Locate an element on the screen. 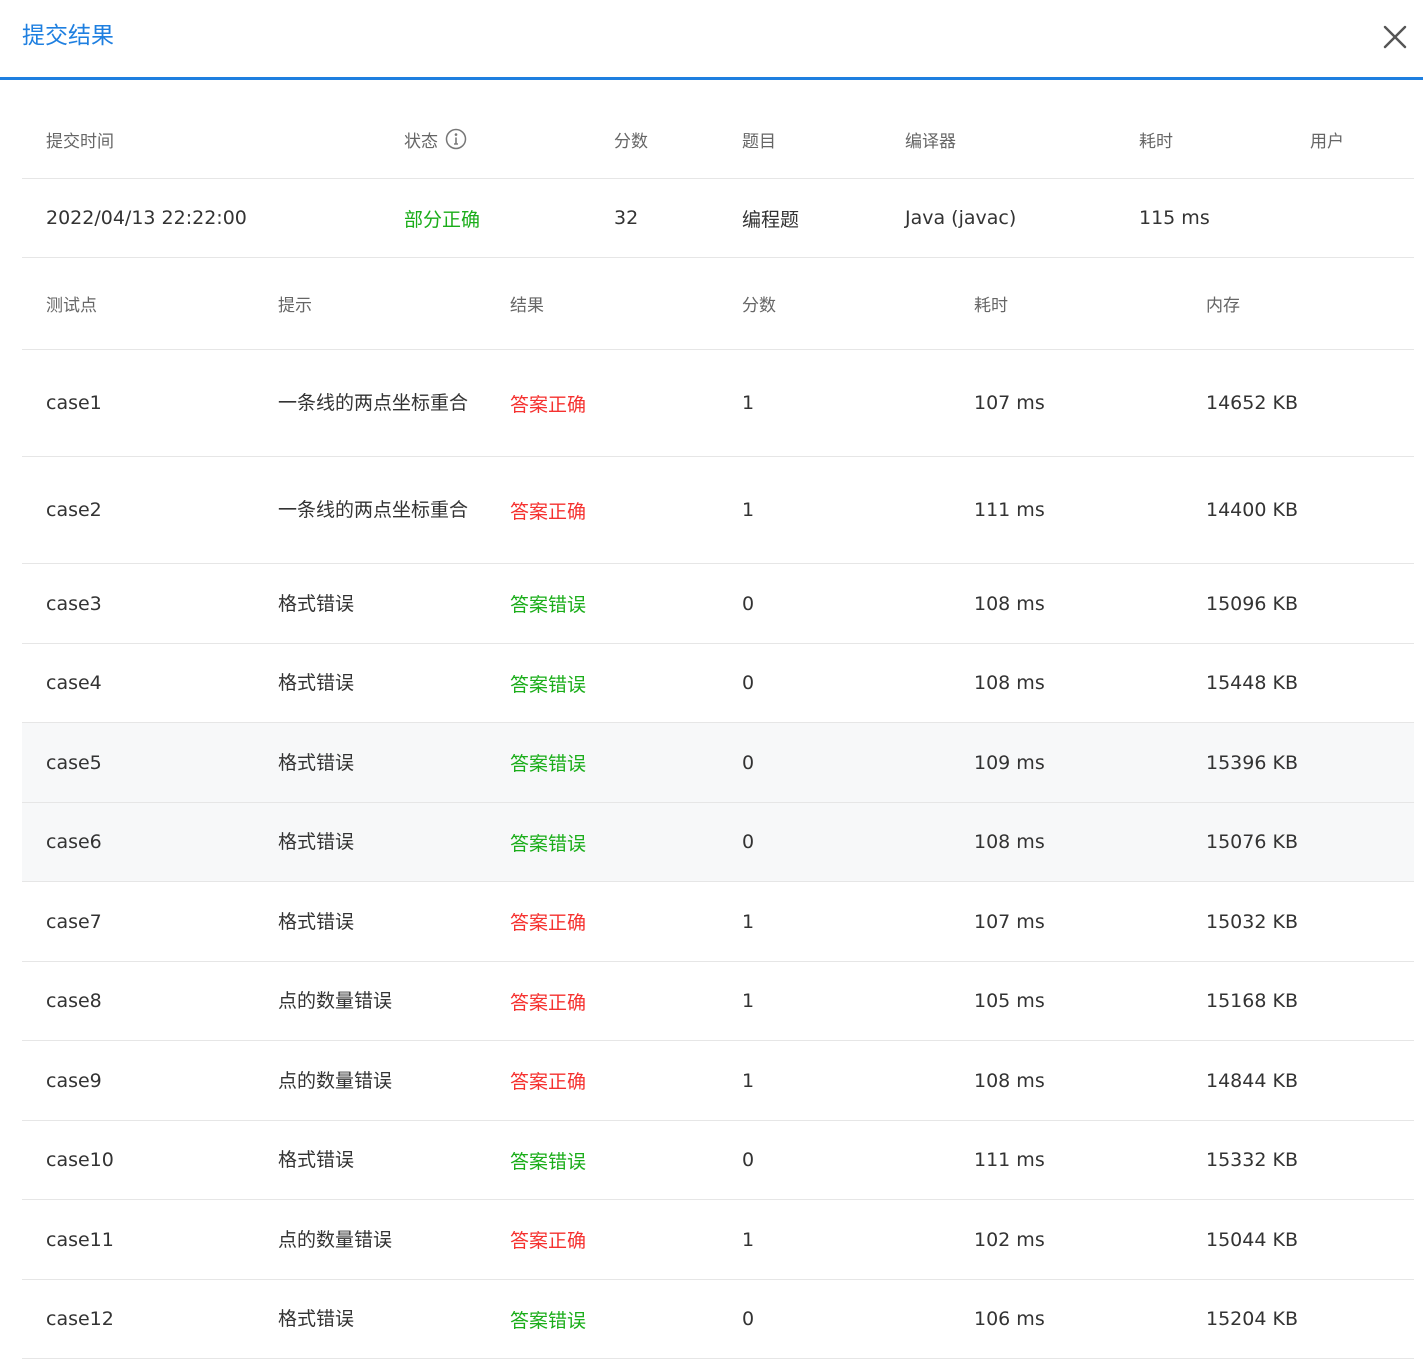 This screenshot has width=1423, height=1359. case-point-text: case9 is located at coordinates (74, 1080).